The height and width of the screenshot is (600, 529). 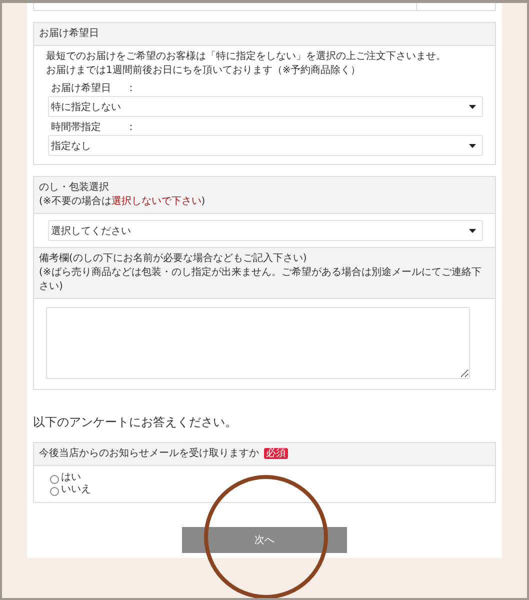 I want to click on section-note: (※不要の場合は選択しないで下さい), so click(x=122, y=202).